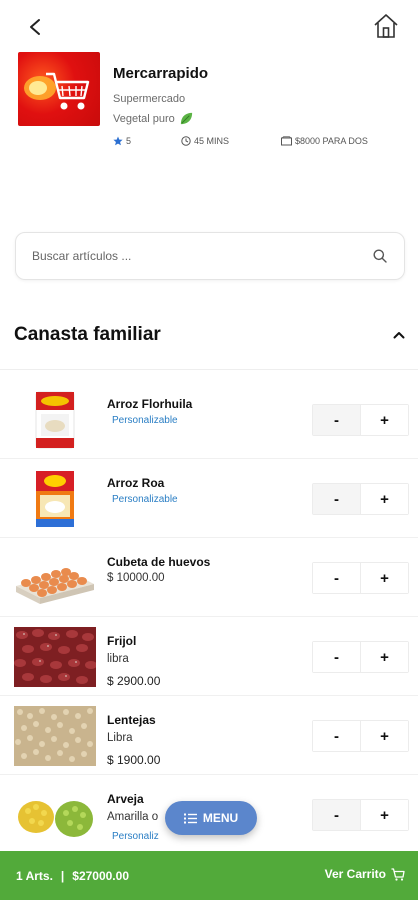 This screenshot has width=418, height=900. I want to click on search-input, so click(202, 256).